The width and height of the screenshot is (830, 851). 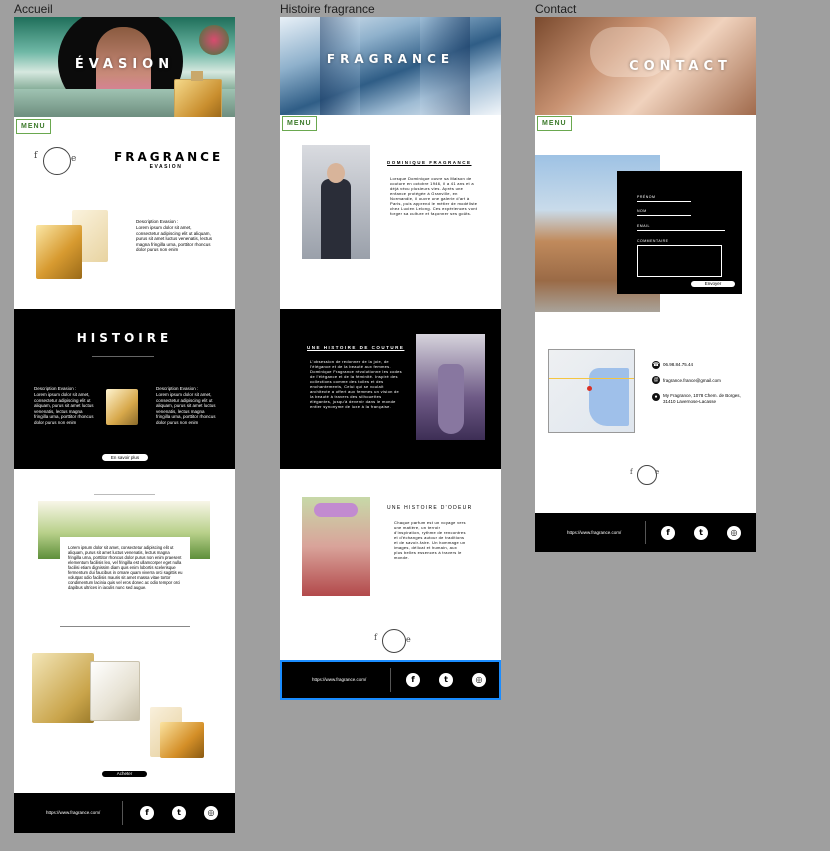 I want to click on product-bottle, so click(x=59, y=252).